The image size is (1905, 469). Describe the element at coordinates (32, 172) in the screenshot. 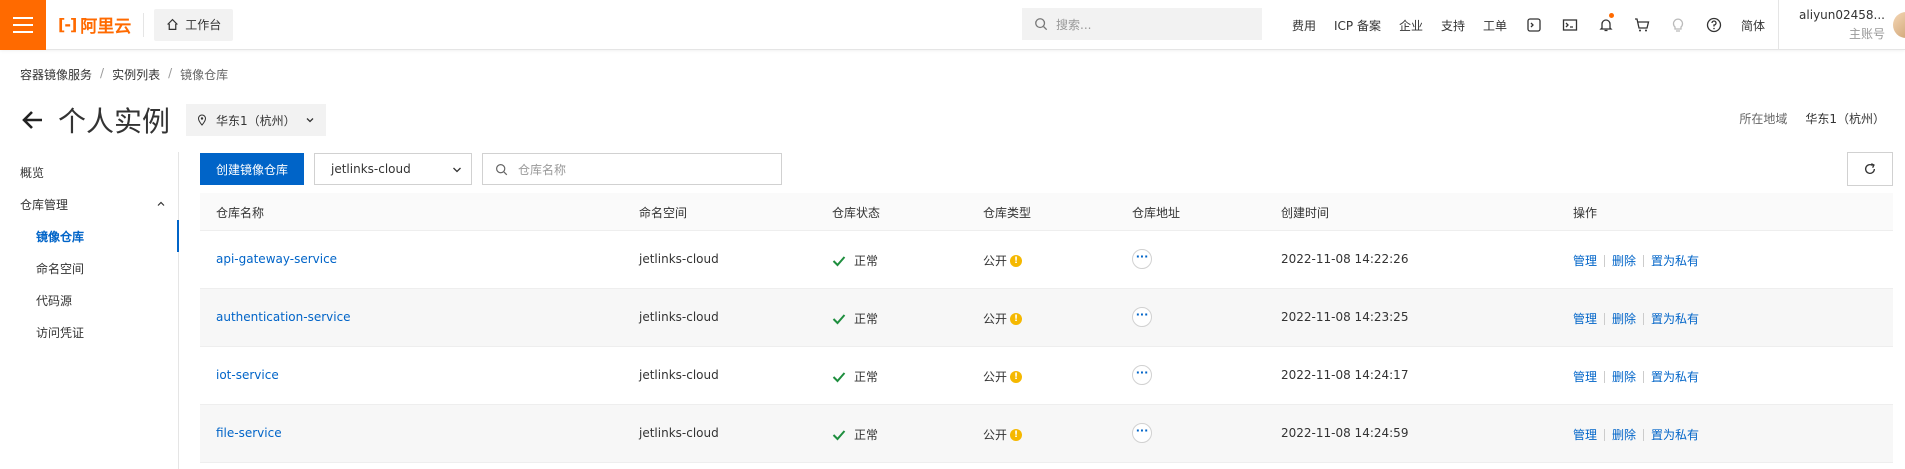

I see `sidebar-item-label: 概览` at that location.